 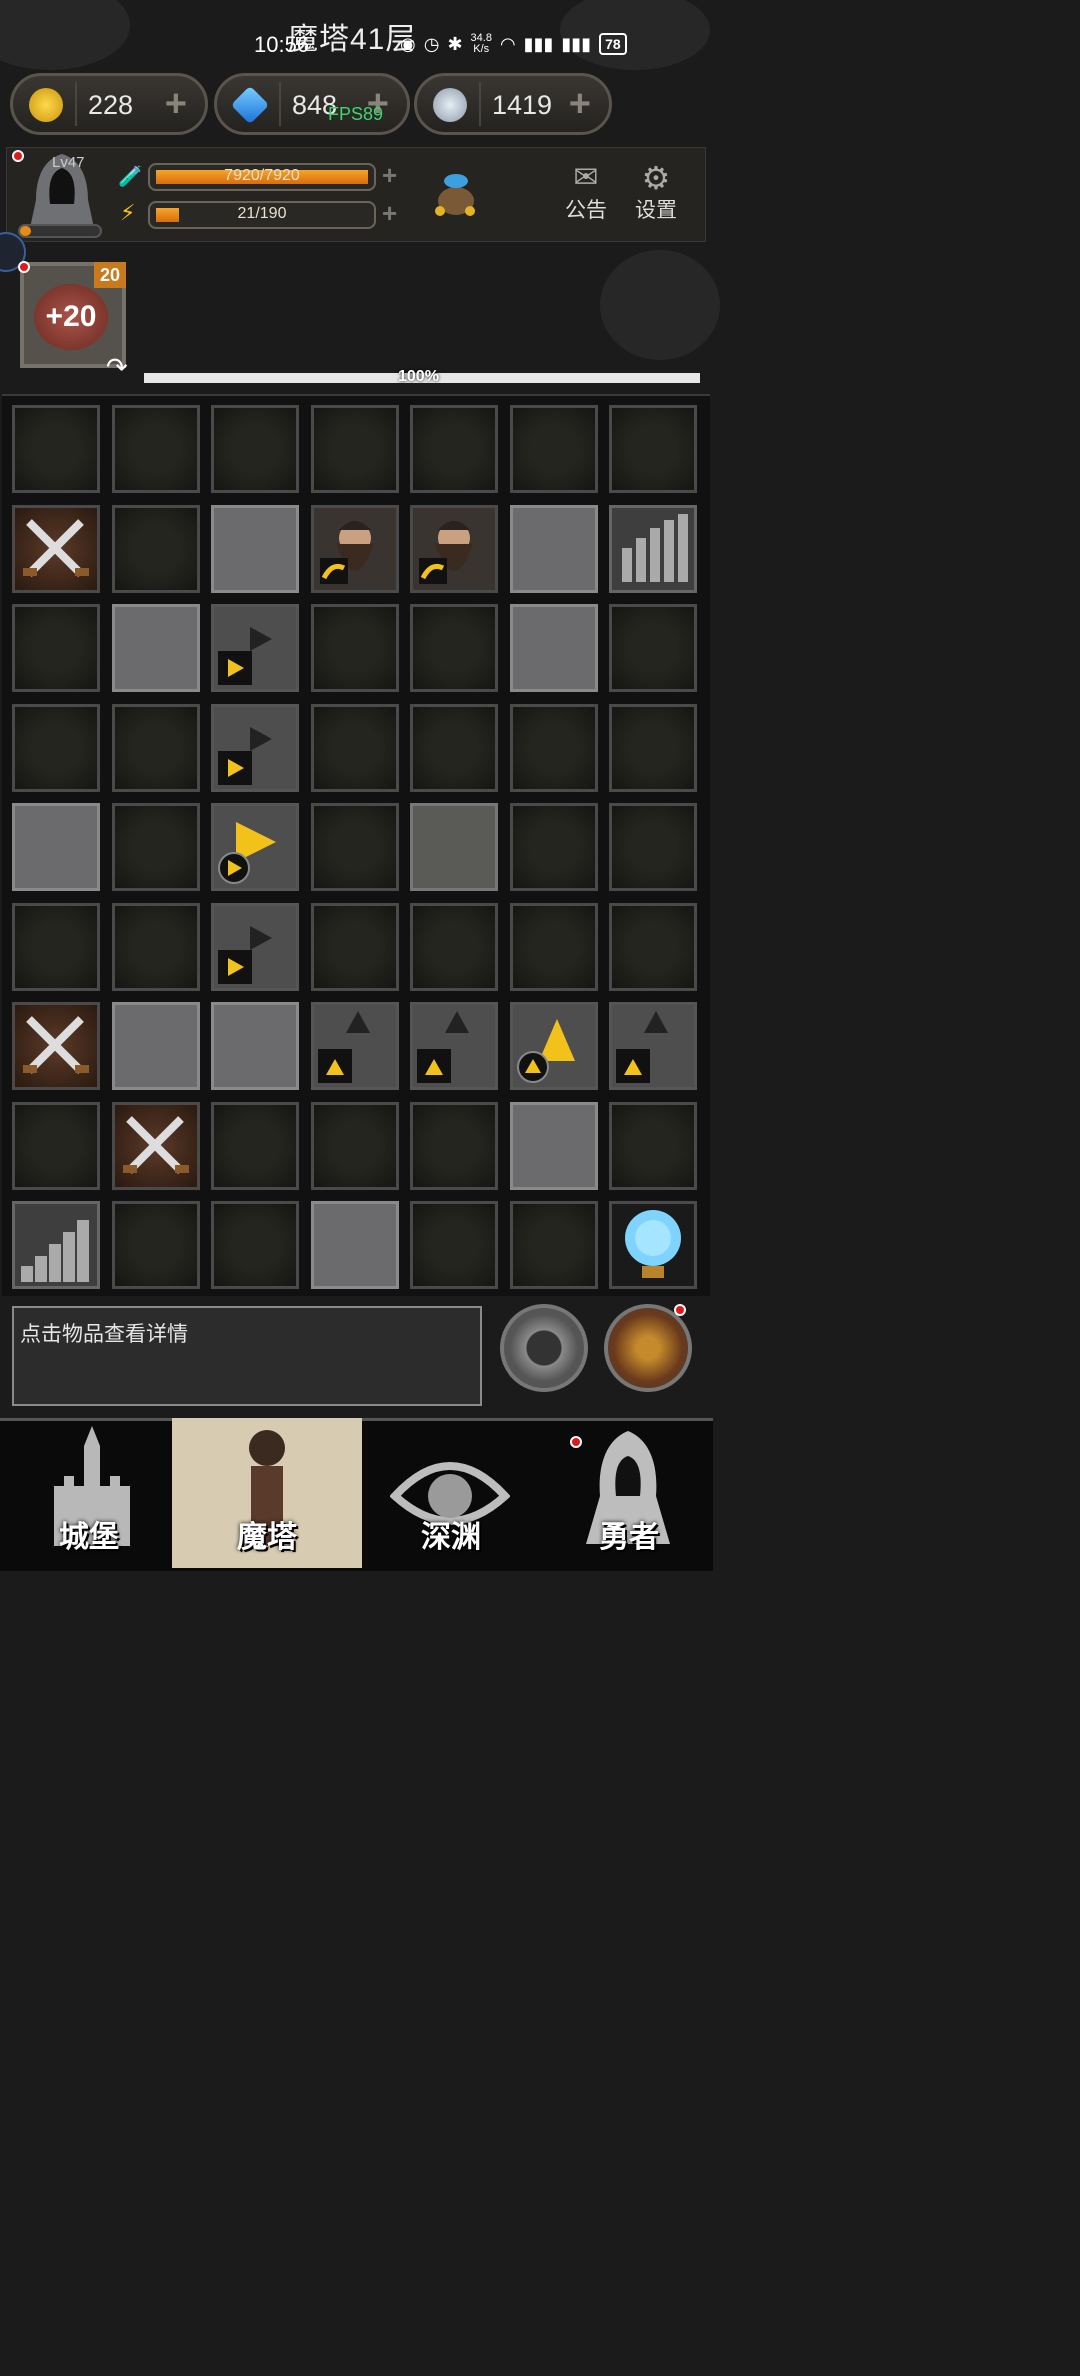 I want to click on notice-button: ✉ 公告, so click(x=586, y=193).